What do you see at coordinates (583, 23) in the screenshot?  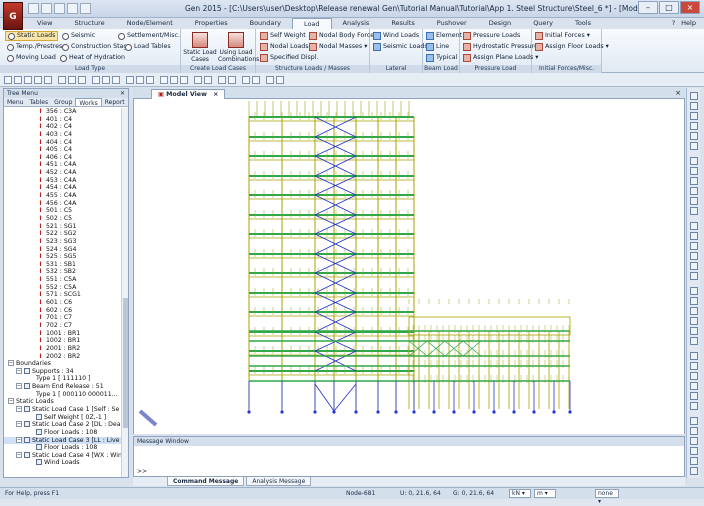 I see `tab-tools: Tools` at bounding box center [583, 23].